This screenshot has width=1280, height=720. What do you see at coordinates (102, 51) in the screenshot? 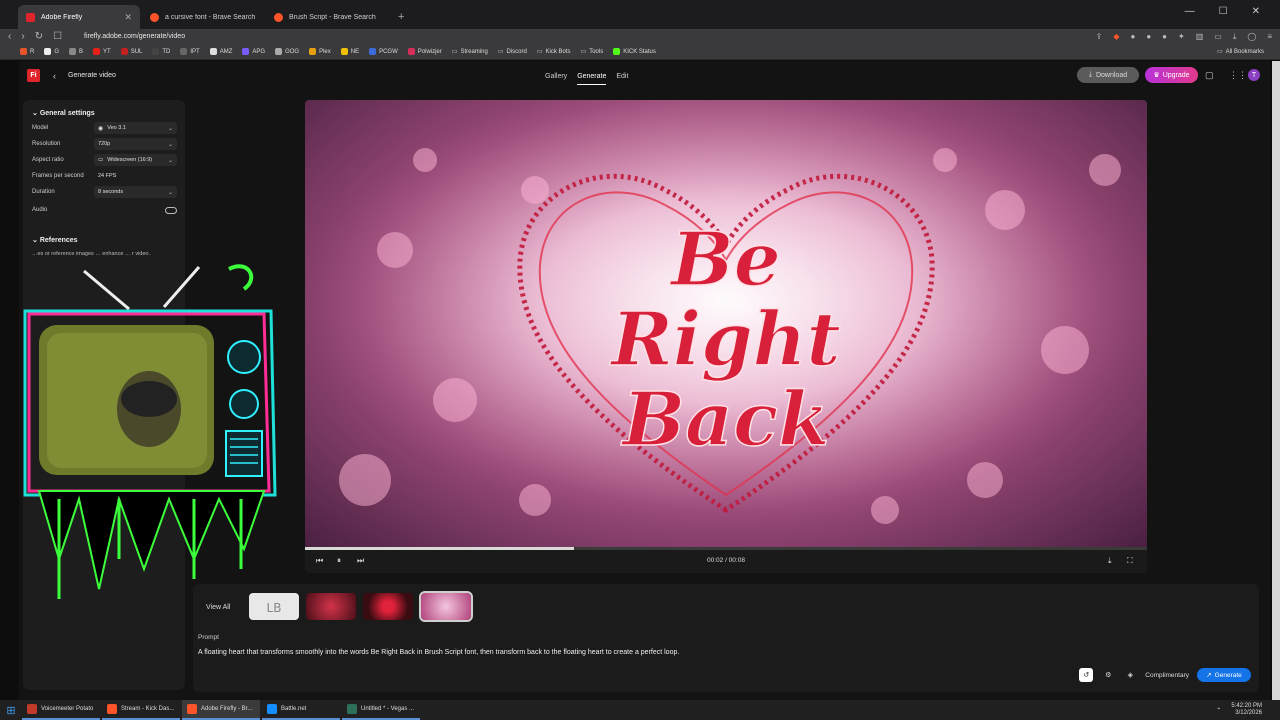
I see `bookmark-item: YT` at bounding box center [102, 51].